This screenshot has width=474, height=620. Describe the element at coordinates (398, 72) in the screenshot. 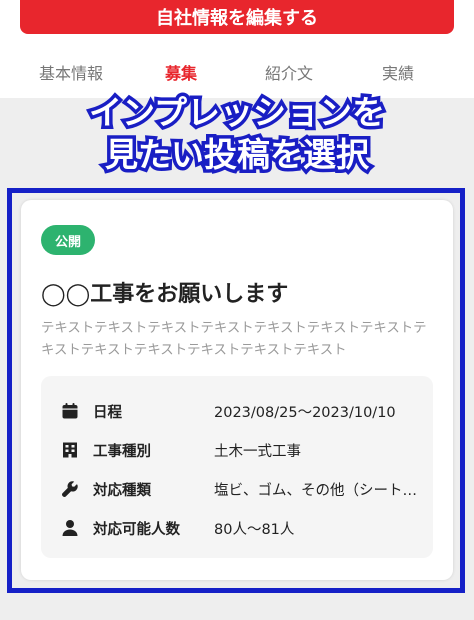

I see `tab-achievements: 実績` at that location.